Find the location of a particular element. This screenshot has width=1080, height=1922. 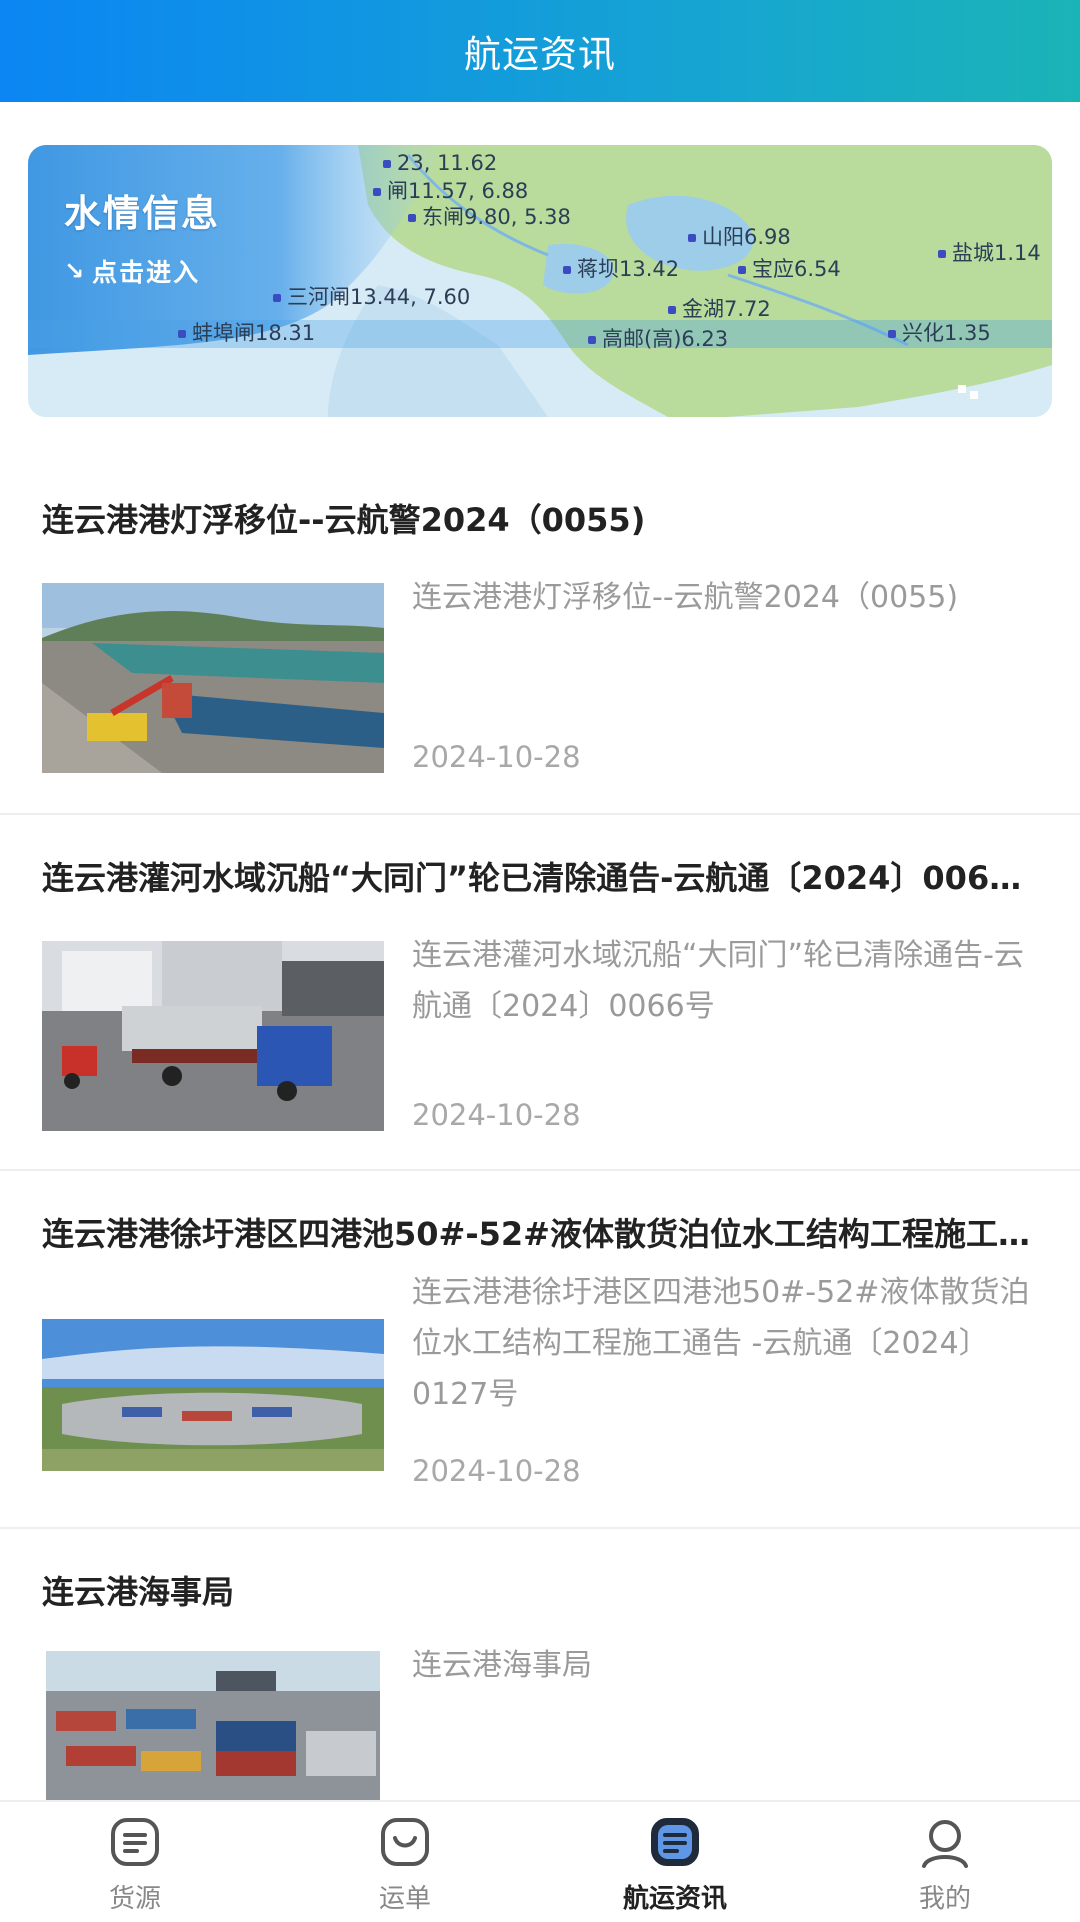

bag-icon is located at coordinates (405, 1842).